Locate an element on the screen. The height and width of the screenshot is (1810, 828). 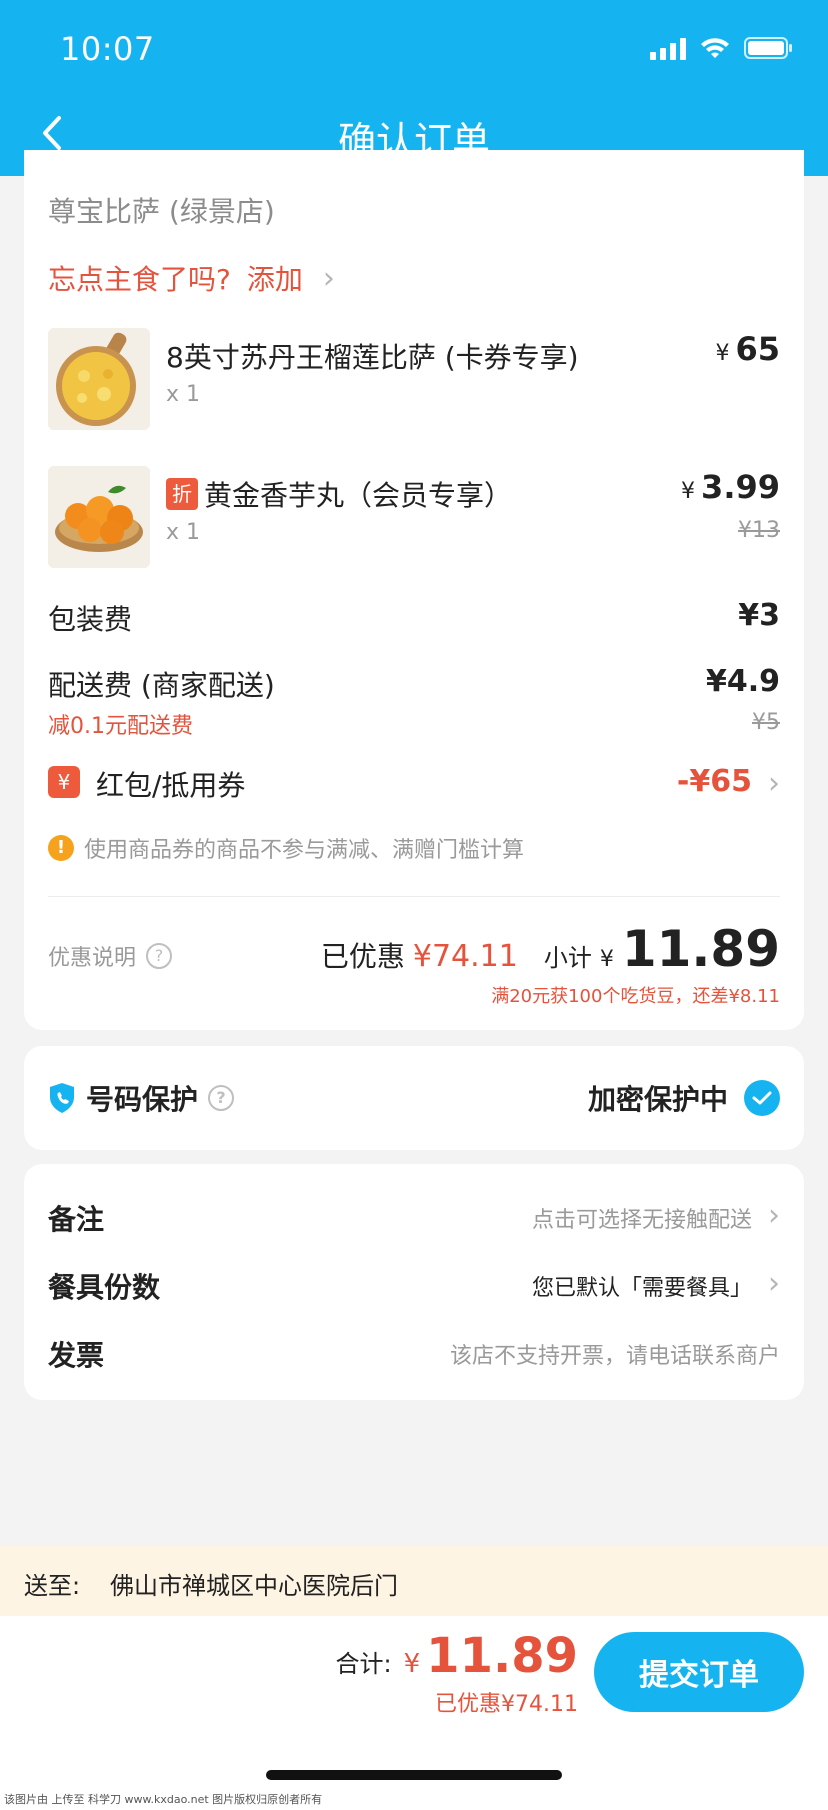
coupon-row: ¥ 红包/抵用券 -¥65 › is located at coordinates (414, 784).